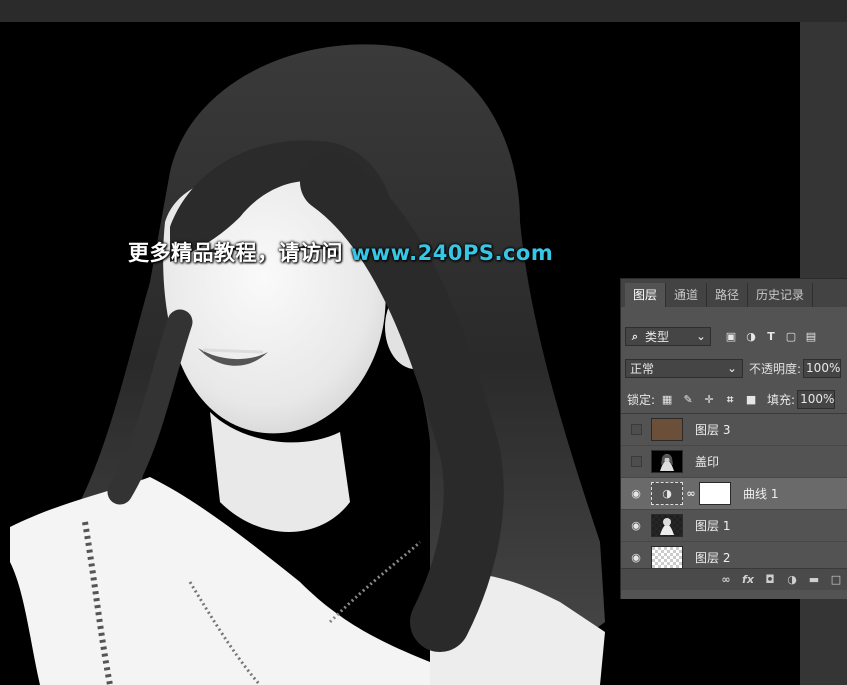 Image resolution: width=847 pixels, height=685 pixels. Describe the element at coordinates (751, 399) in the screenshot. I see `lock-all-icon: ■` at that location.